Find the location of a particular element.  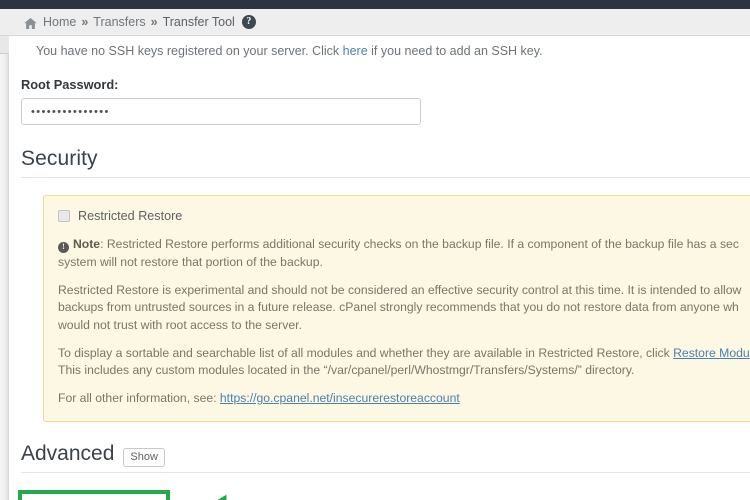

breadcrumb-item-transfers: Transfers is located at coordinates (119, 22).